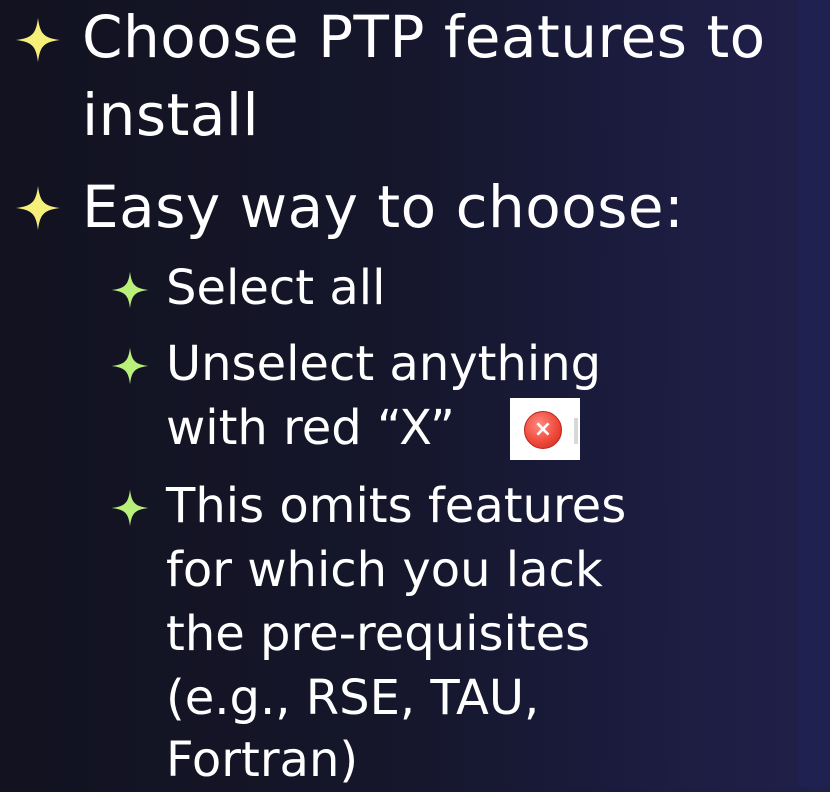  What do you see at coordinates (171, 115) in the screenshot?
I see `bullet-line: install` at bounding box center [171, 115].